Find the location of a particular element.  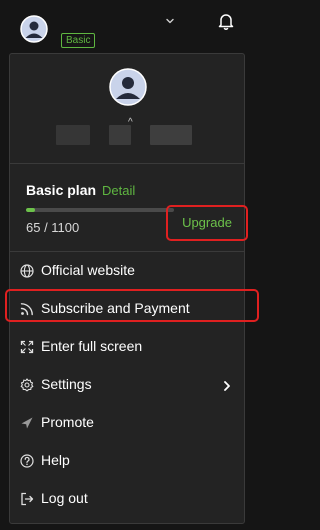

menu-item-label: Log out is located at coordinates (64, 498).